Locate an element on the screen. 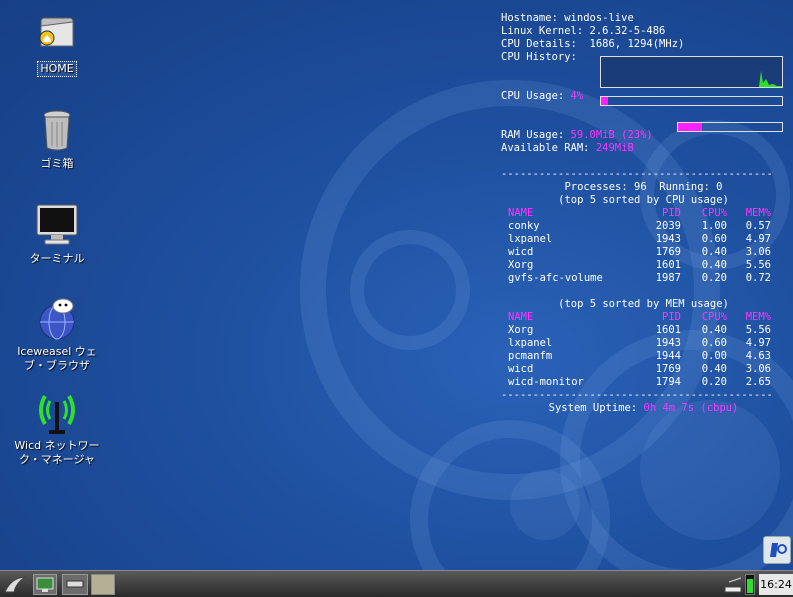  process-cell: wicd is located at coordinates (521, 369).